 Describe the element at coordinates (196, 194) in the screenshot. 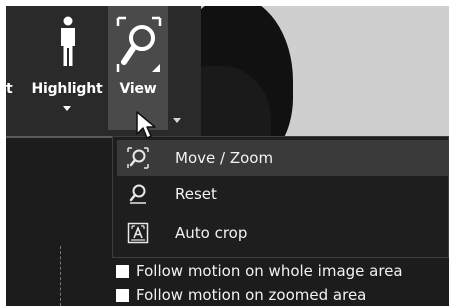

I see `menu-item-label: Reset` at that location.